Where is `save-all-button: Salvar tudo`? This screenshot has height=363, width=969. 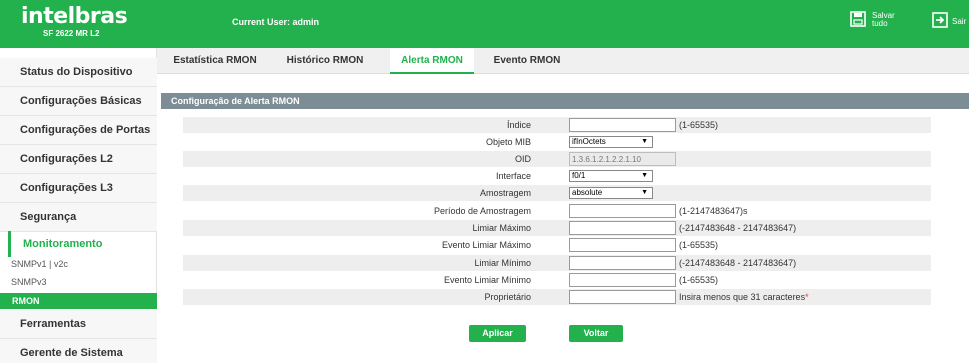
save-all-button: Salvar tudo is located at coordinates (872, 20).